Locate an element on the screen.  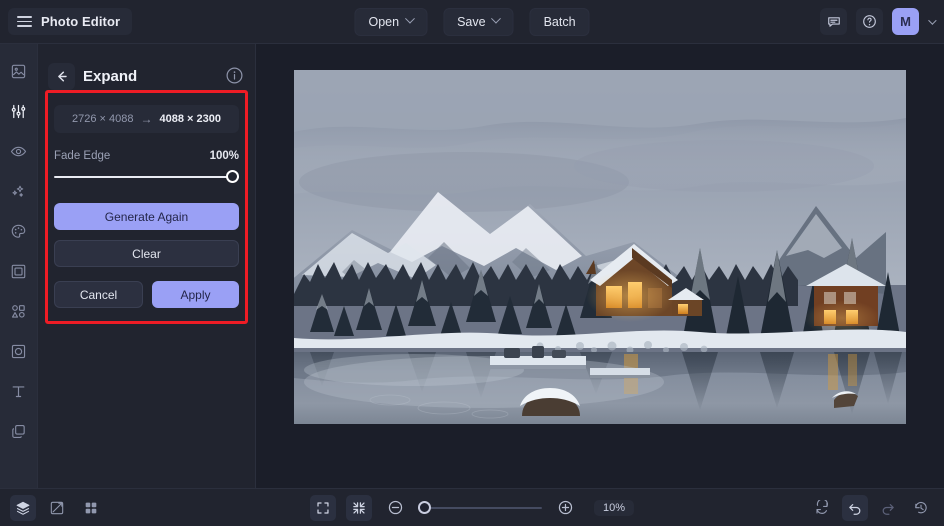
rail-item-text is located at coordinates (19, 391).